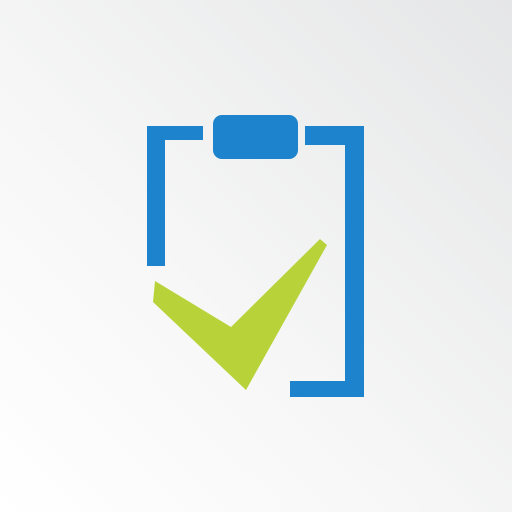 This screenshot has height=512, width=512. I want to click on clipboard-left-bracket, so click(175, 196).